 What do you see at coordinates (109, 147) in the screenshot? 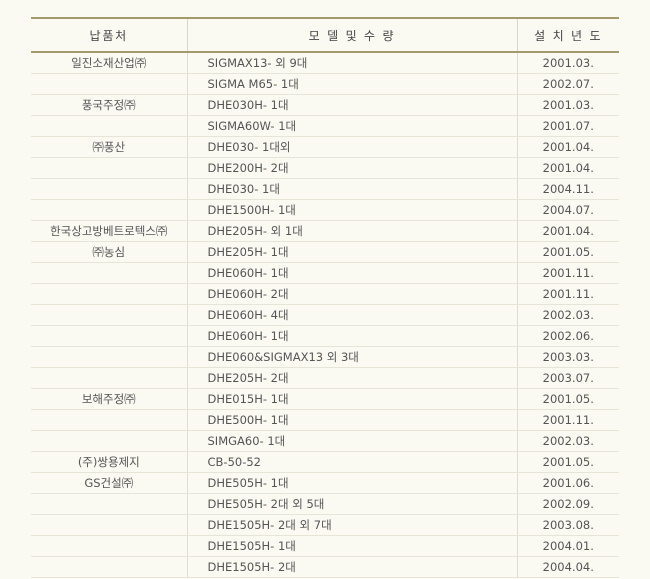
I see `client-cell: ㈜풍산` at bounding box center [109, 147].